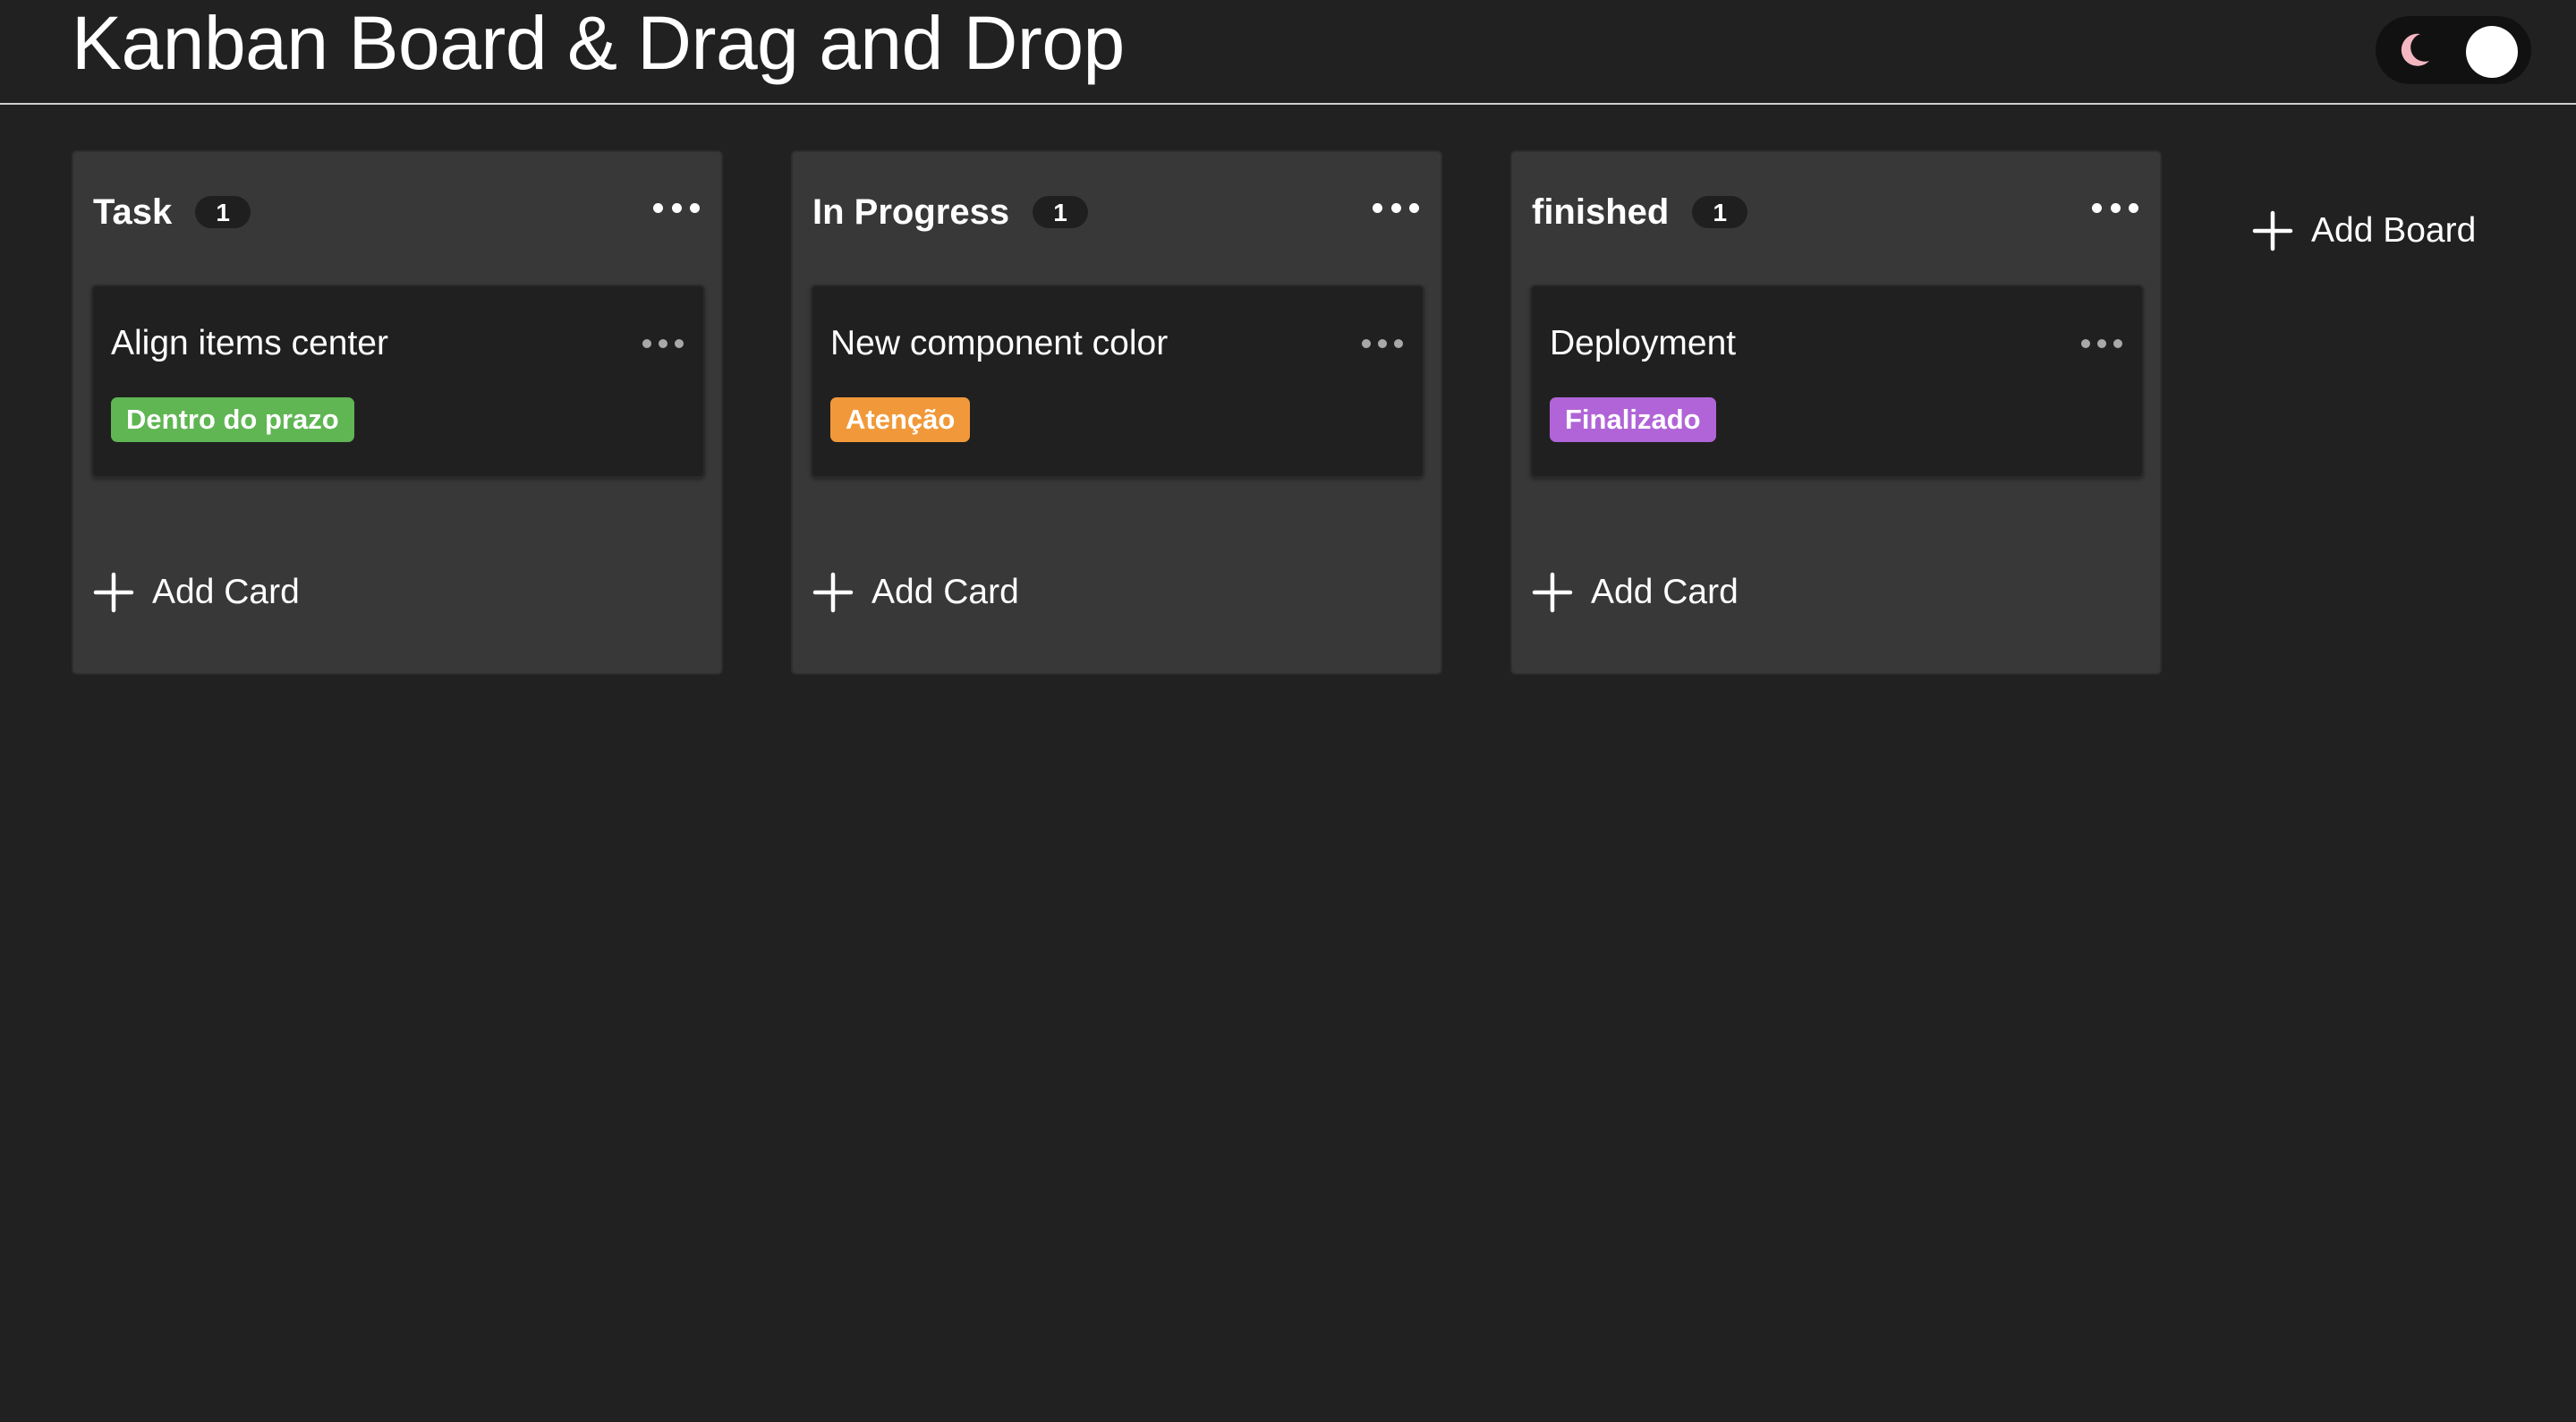 The image size is (2576, 1422). I want to click on board-title: Task 1, so click(172, 212).